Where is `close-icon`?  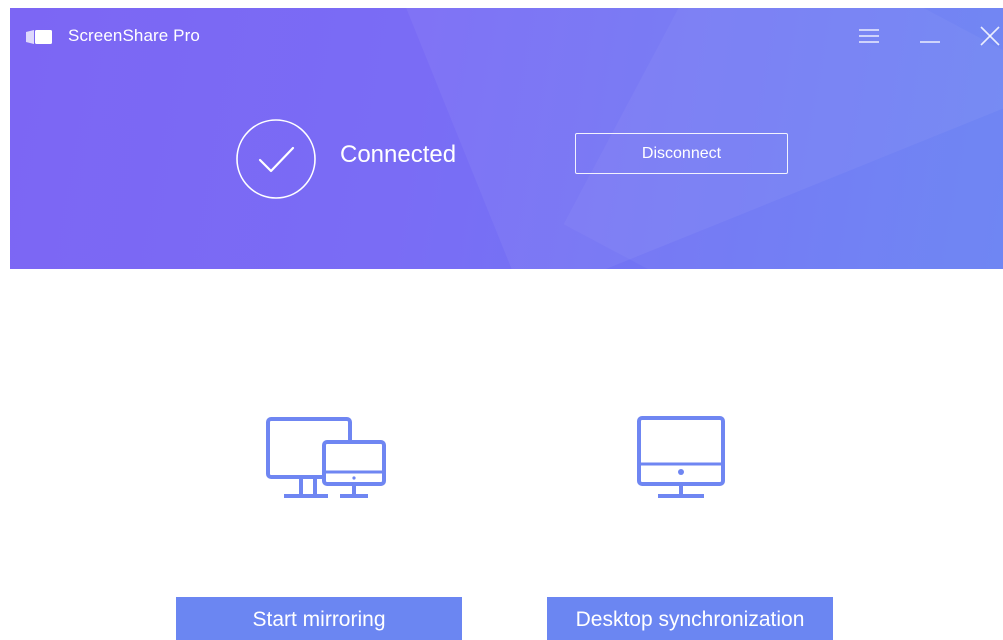 close-icon is located at coordinates (990, 36).